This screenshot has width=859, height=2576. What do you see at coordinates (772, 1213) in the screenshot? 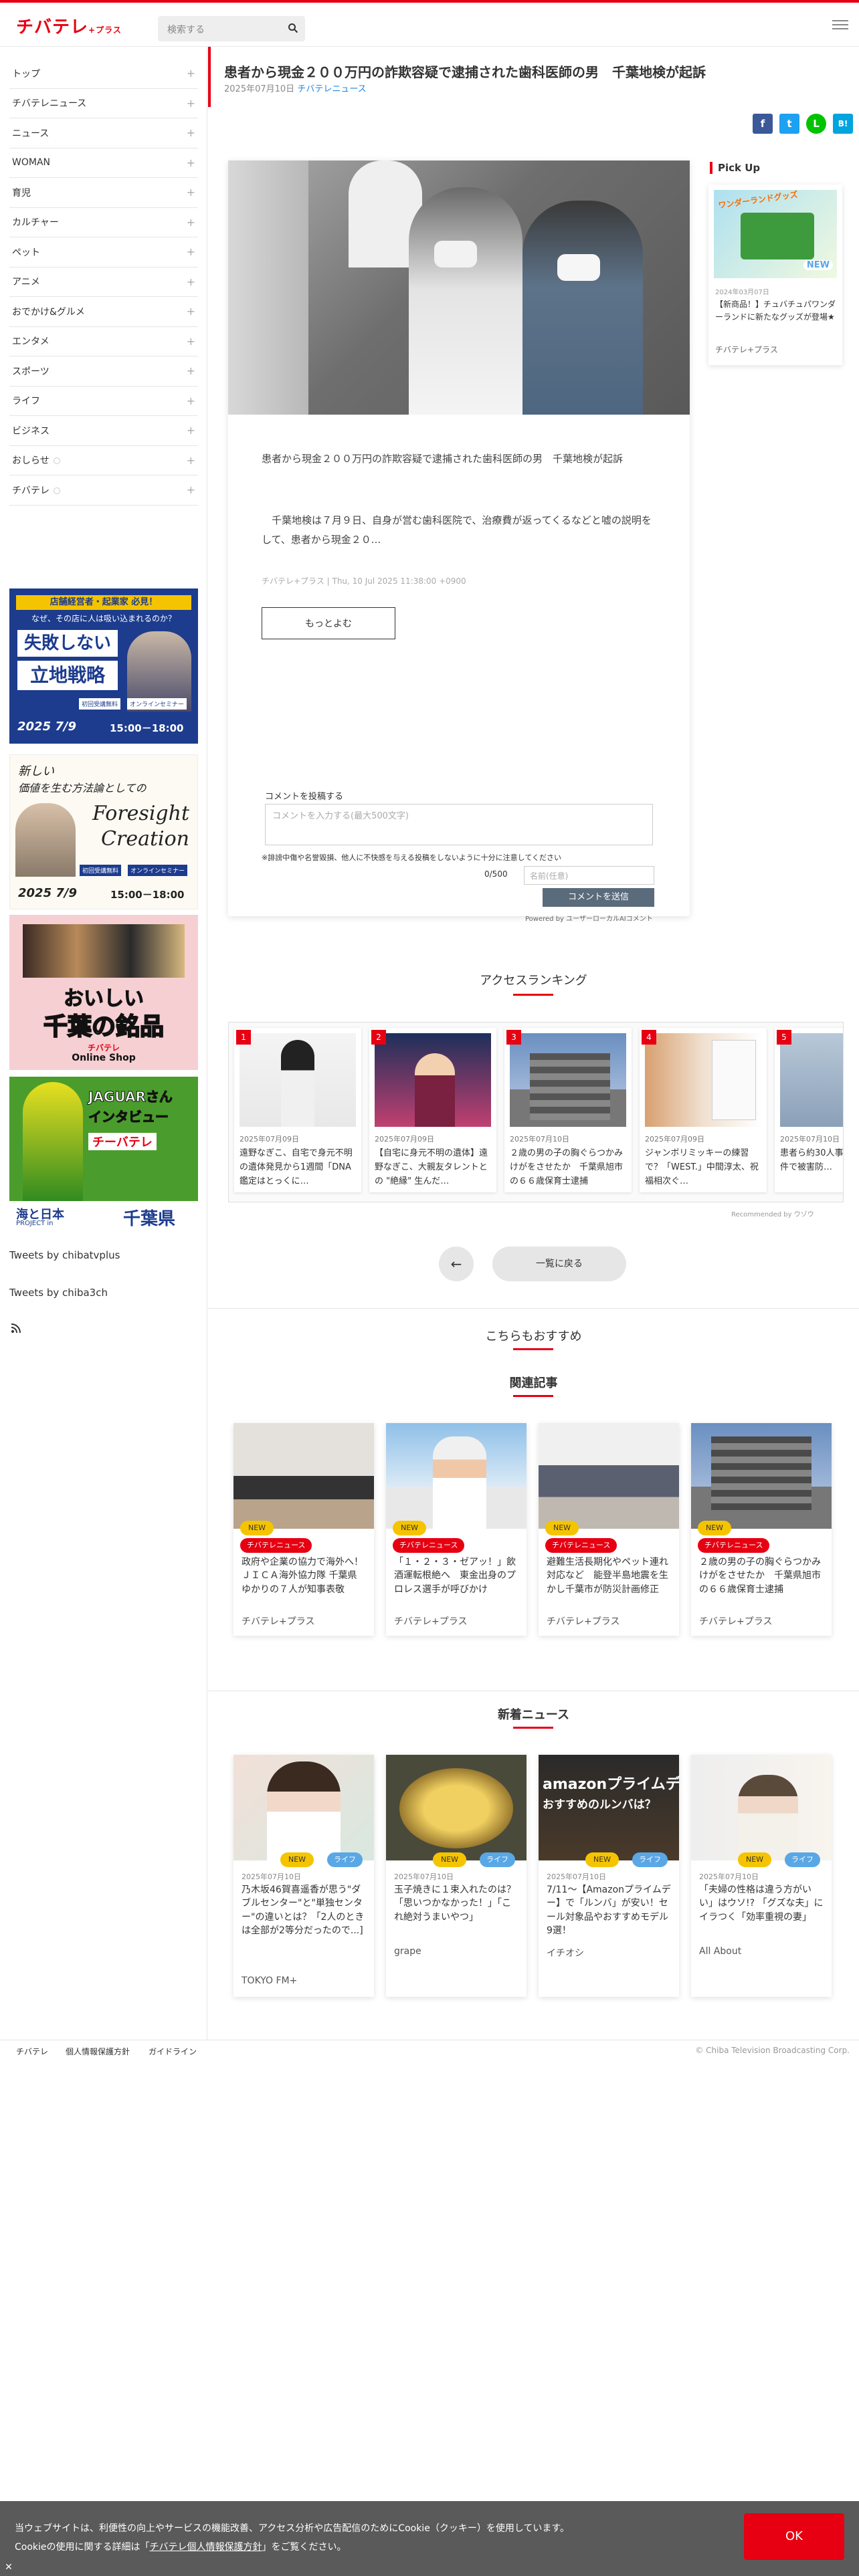
I see `recommended-by: Recommended by ウゾウ` at bounding box center [772, 1213].